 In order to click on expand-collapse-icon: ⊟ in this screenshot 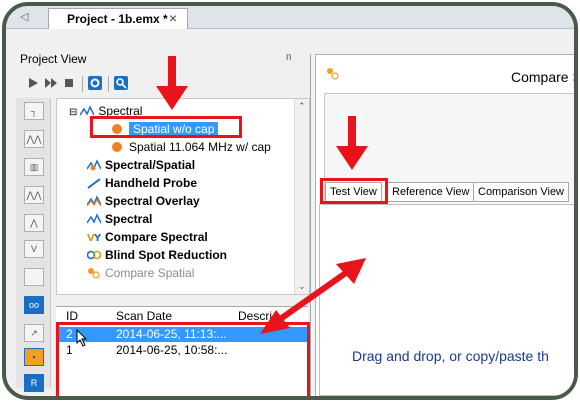, I will do `click(73, 112)`.